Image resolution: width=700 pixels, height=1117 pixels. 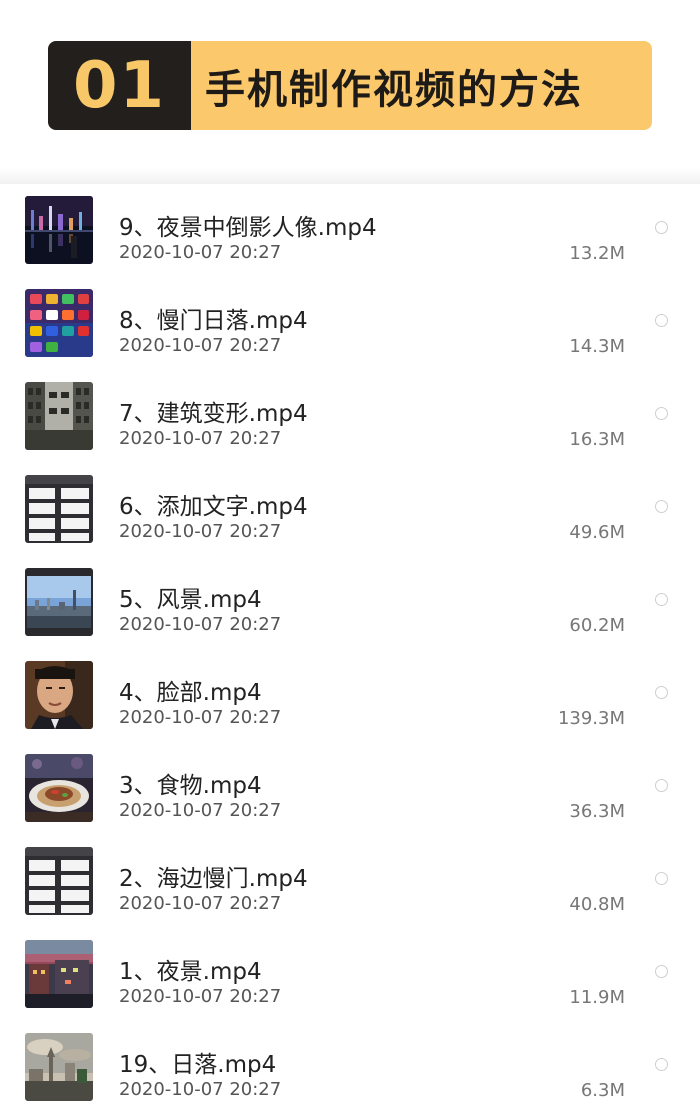 I want to click on file-name: 1、夜景.mp4, so click(x=190, y=972).